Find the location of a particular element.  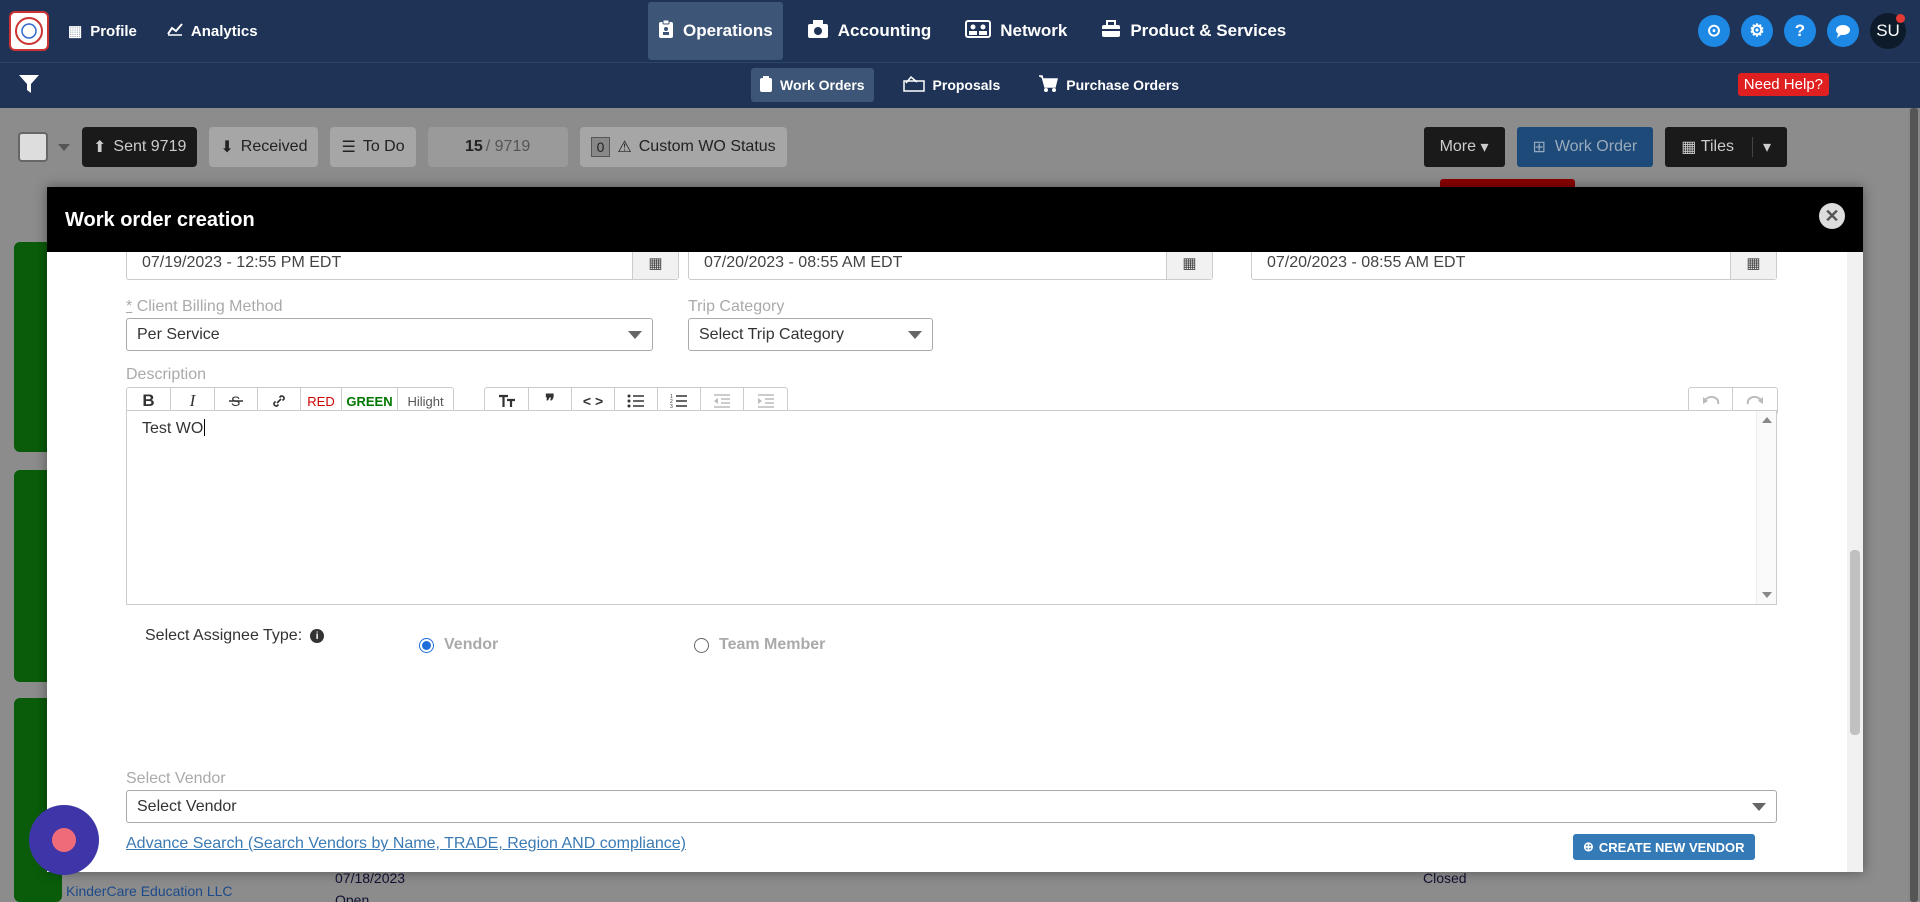

subnav-proposals-label: Proposals is located at coordinates (966, 85).